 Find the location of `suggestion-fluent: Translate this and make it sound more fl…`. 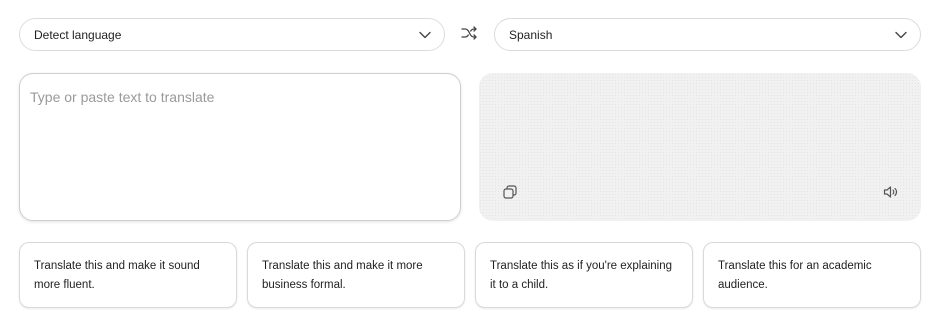

suggestion-fluent: Translate this and make it sound more fl… is located at coordinates (128, 275).